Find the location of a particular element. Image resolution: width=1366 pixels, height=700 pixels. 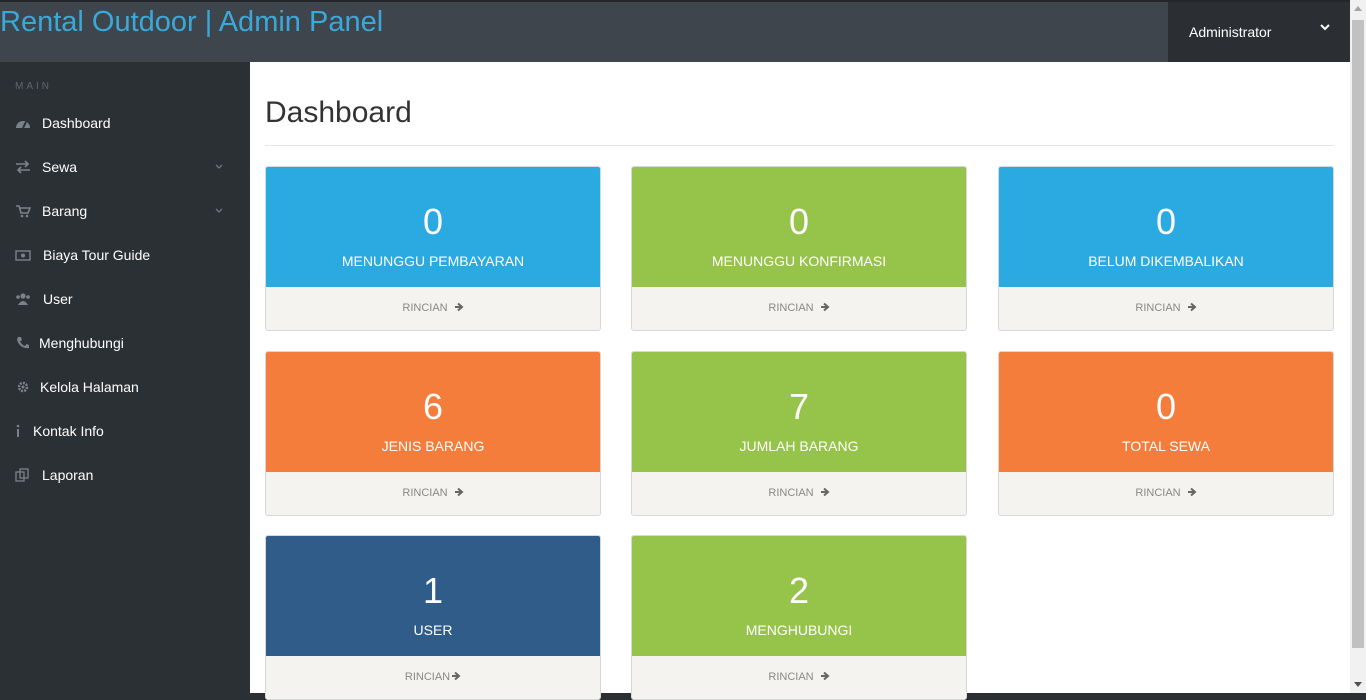

stat-card-menunggu-konfirmasi: 0 MENUNGGU KONFIRMASI RINCIAN is located at coordinates (799, 248).